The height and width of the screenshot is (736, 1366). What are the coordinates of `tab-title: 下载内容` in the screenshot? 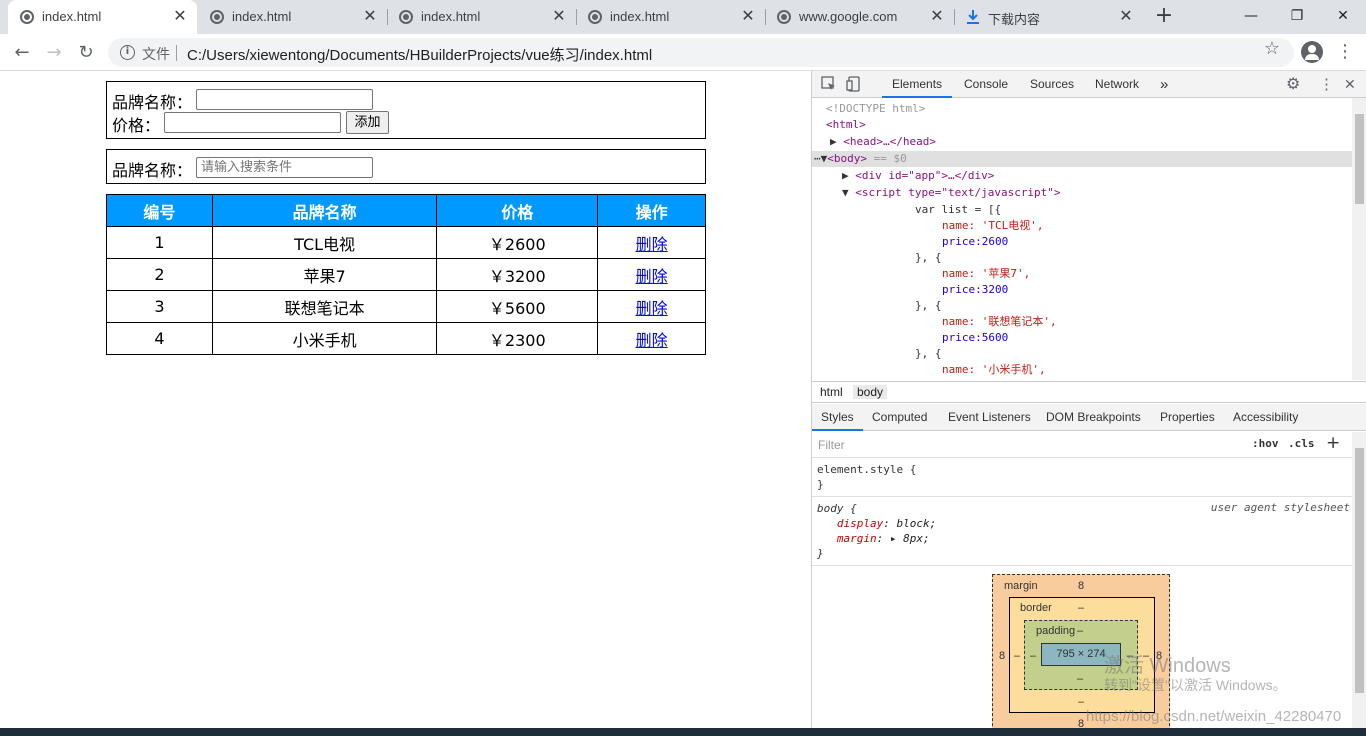 It's located at (1014, 19).